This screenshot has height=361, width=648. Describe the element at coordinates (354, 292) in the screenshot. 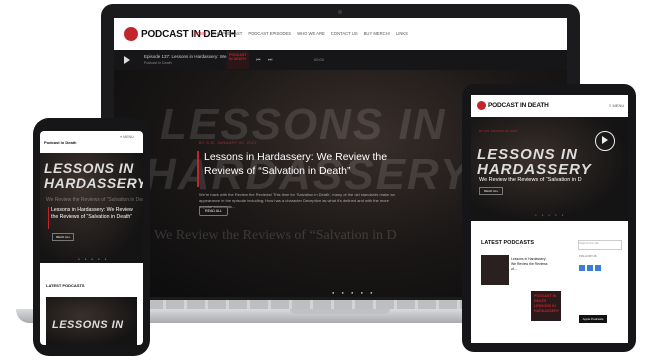

I see `slider-dots: ● ● ● ● ●` at that location.